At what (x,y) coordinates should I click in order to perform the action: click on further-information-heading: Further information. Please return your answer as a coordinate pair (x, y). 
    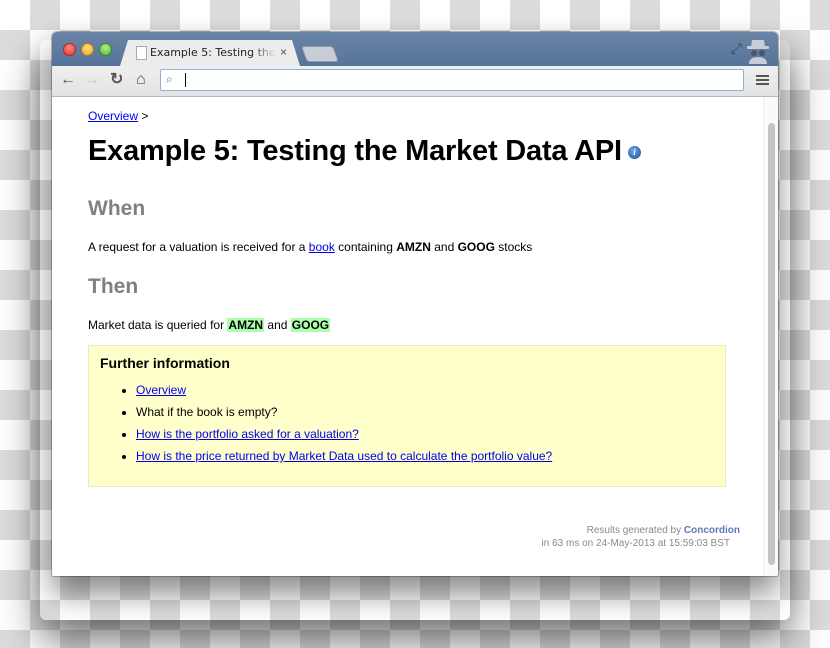
    Looking at the image, I should click on (165, 363).